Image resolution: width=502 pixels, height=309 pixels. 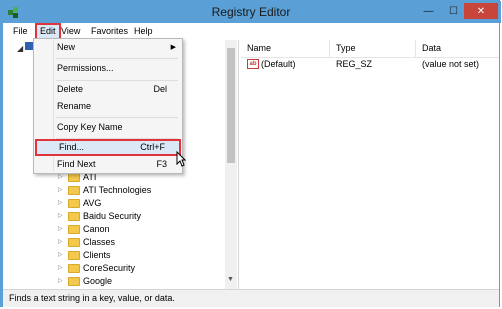 I want to click on column-header-data: Data, so click(x=431, y=48).